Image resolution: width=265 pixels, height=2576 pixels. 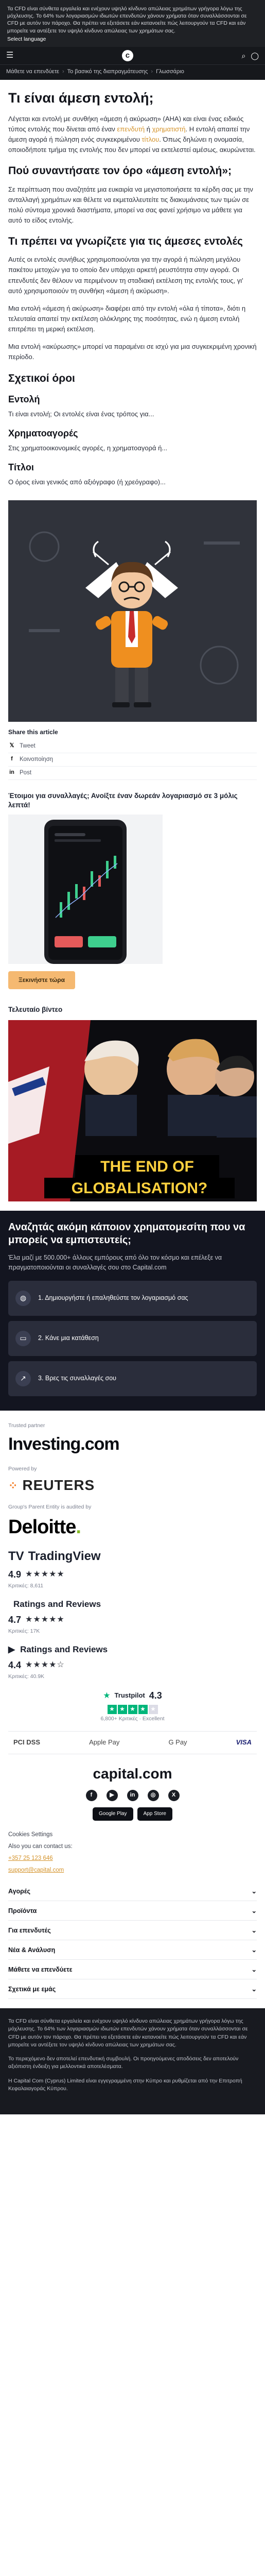 What do you see at coordinates (244, 1742) in the screenshot?
I see `visa-icon: VISA` at bounding box center [244, 1742].